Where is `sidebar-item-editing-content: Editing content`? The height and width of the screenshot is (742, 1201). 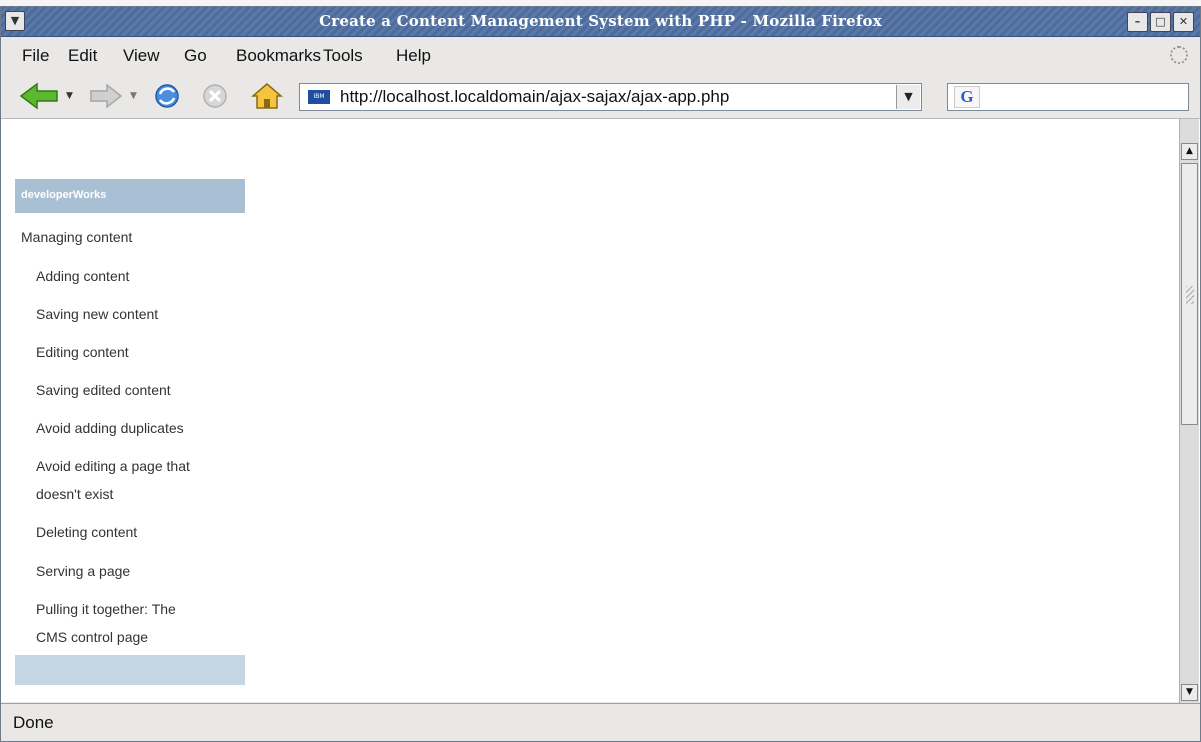 sidebar-item-editing-content: Editing content is located at coordinates (82, 352).